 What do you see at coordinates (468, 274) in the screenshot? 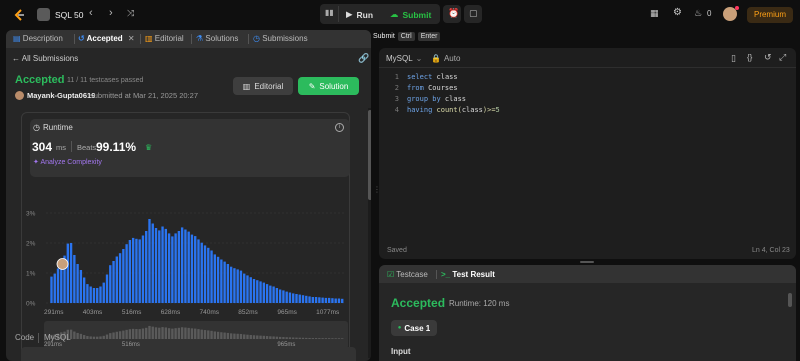
I see `tab-test-result: >_ Test Result` at bounding box center [468, 274].